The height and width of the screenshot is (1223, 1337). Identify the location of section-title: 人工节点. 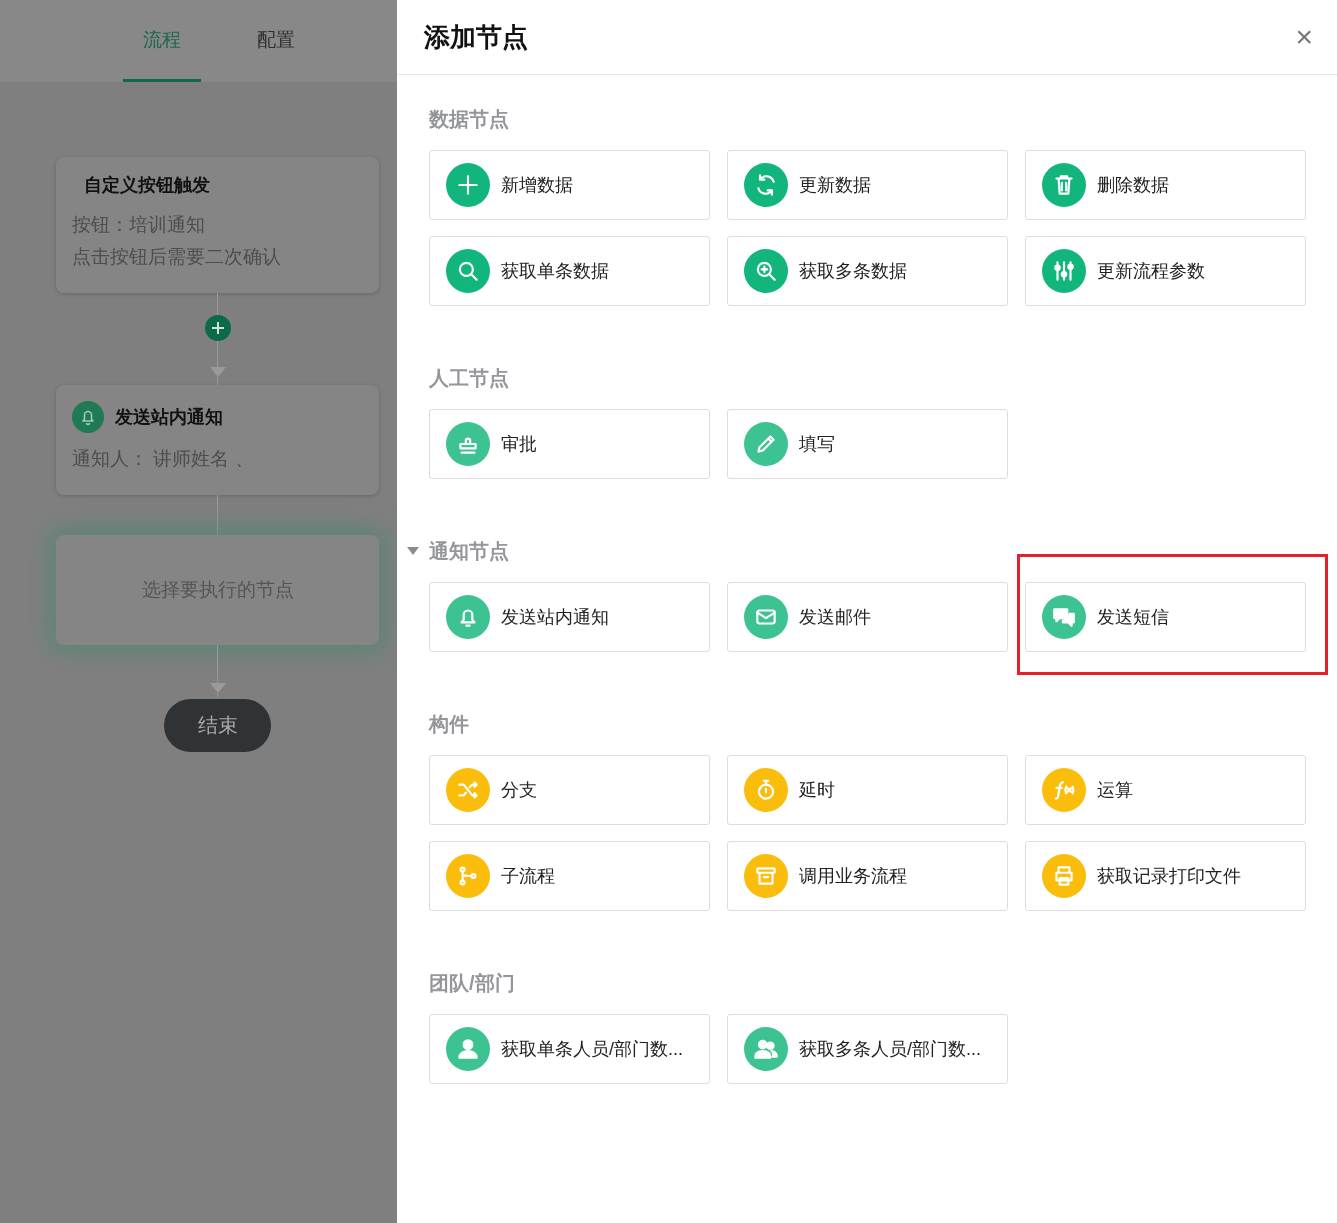
(469, 378).